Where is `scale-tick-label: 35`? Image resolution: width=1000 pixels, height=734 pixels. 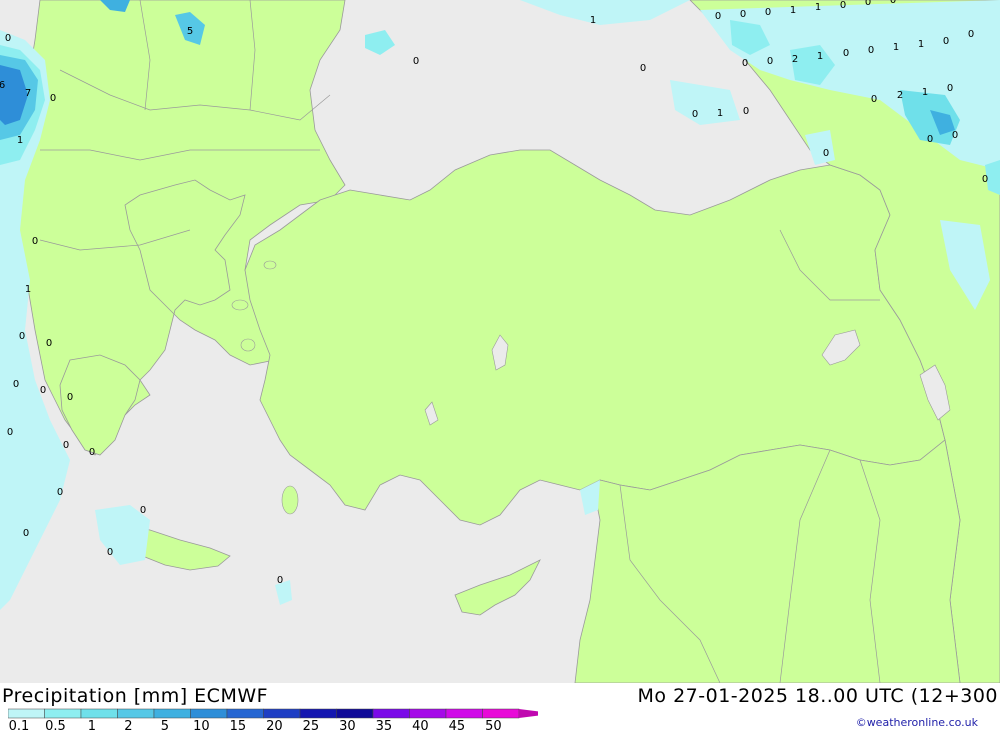 scale-tick-label: 35 is located at coordinates (384, 726).